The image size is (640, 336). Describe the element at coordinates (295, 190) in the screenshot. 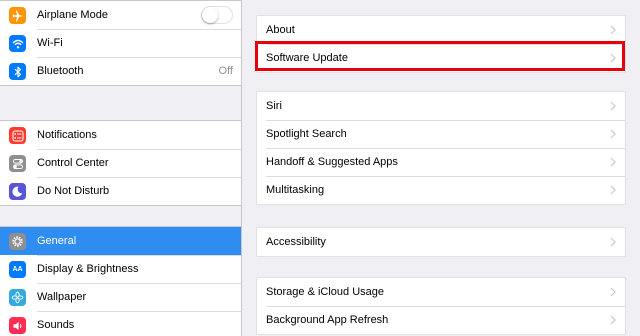

I see `multitasking-label: Multitasking` at that location.